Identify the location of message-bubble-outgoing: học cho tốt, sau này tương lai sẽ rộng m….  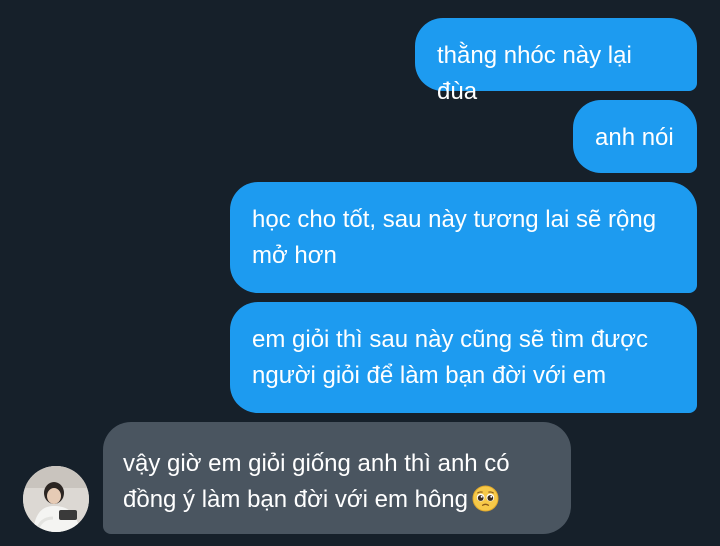
(463, 237).